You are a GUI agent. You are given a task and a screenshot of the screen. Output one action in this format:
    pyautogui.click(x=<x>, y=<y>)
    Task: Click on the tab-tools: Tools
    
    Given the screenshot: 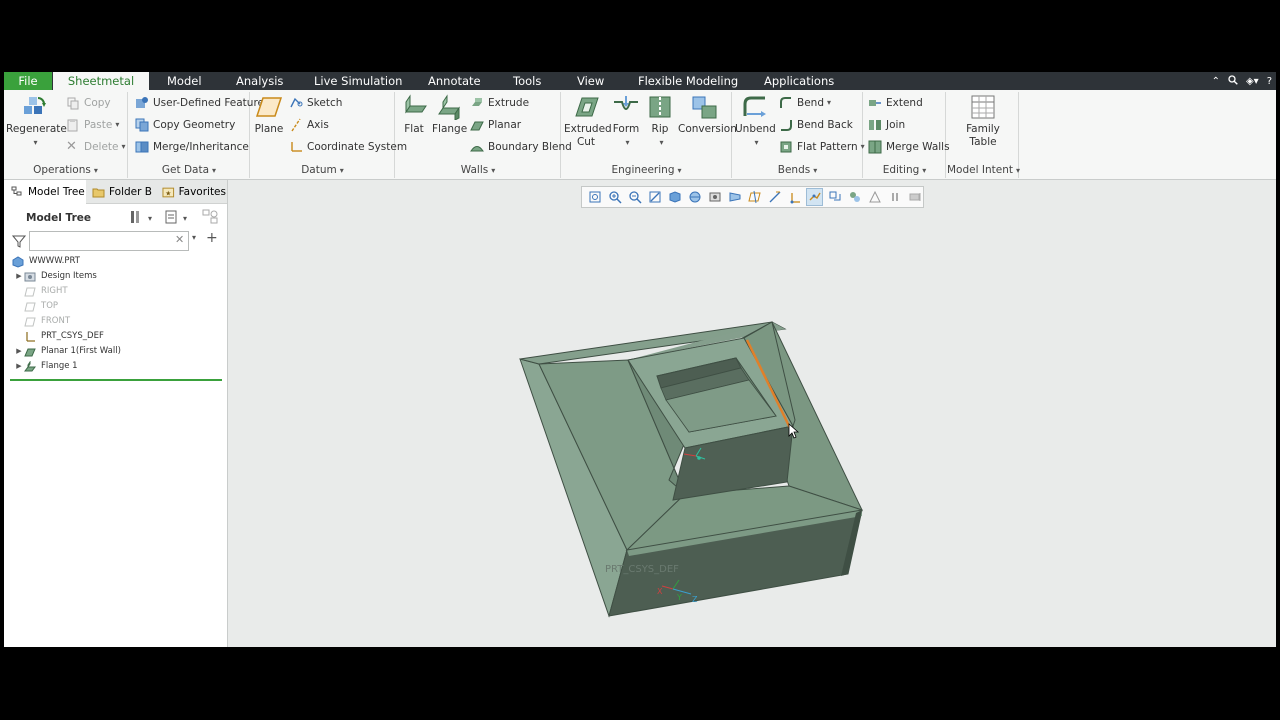 What is the action you would take?
    pyautogui.click(x=527, y=81)
    